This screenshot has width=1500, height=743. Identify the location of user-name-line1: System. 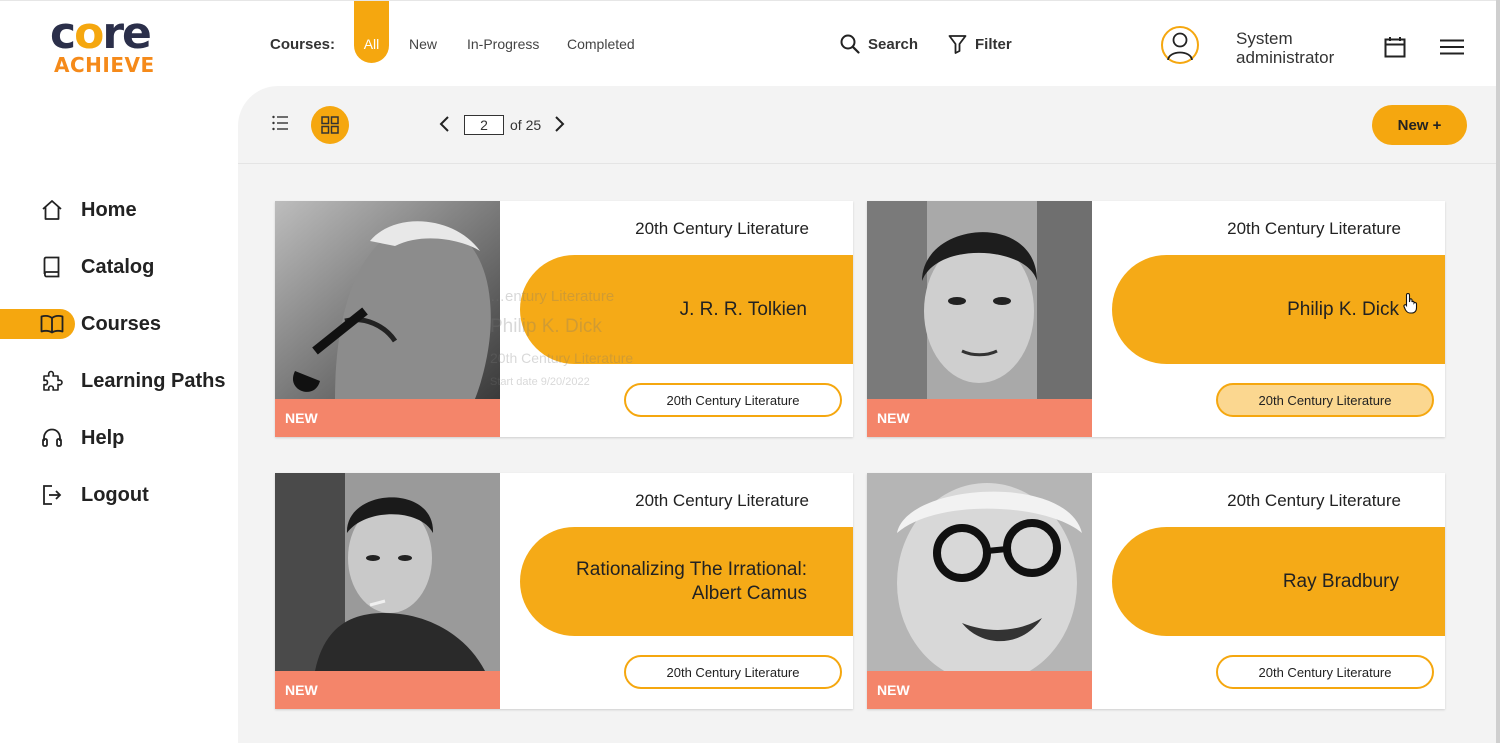
(1264, 38).